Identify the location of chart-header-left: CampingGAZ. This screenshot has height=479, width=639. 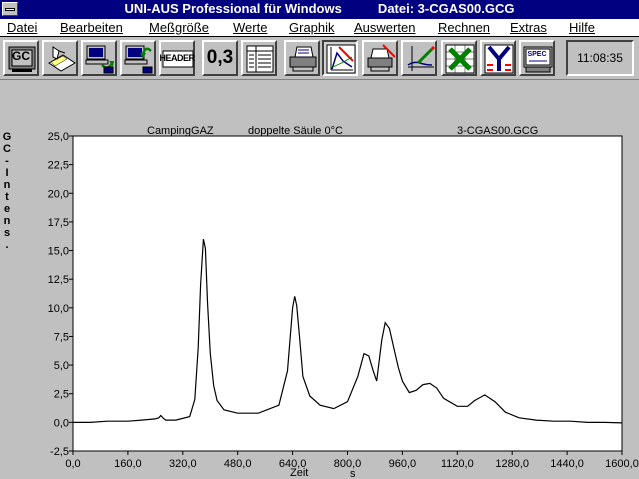
(180, 131).